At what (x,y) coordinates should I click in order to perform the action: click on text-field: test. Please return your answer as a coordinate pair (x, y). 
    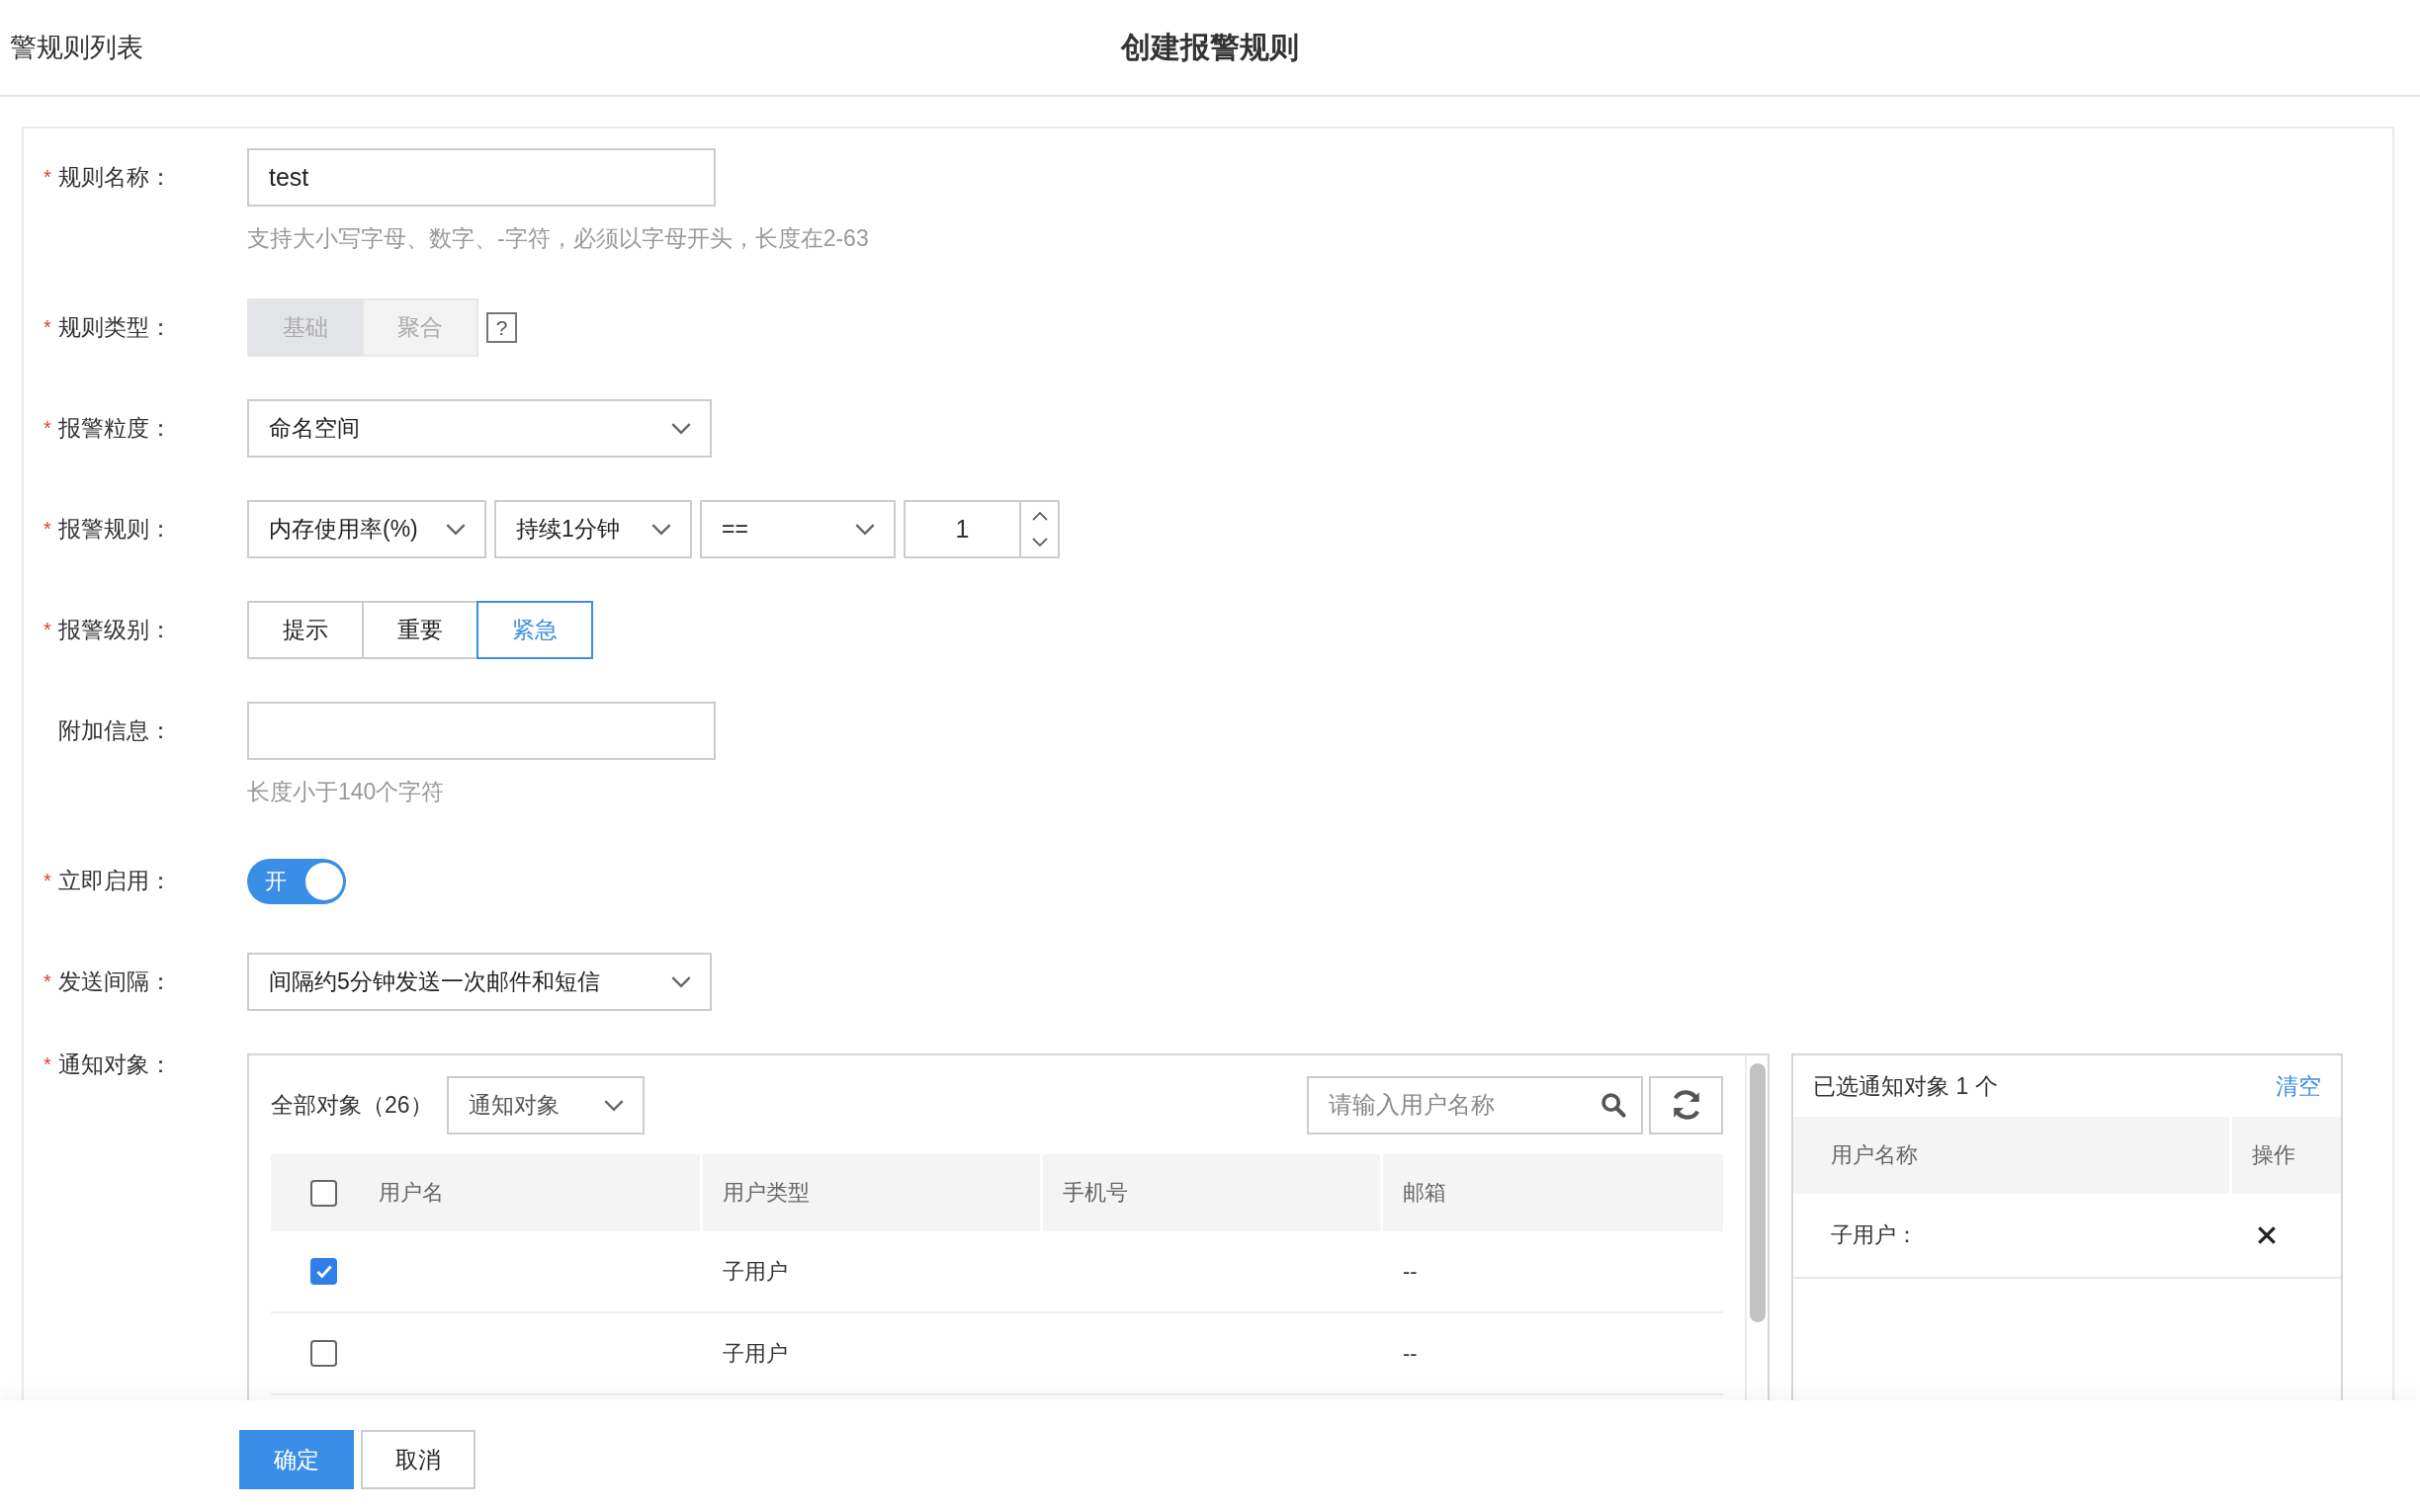
    Looking at the image, I should click on (482, 177).